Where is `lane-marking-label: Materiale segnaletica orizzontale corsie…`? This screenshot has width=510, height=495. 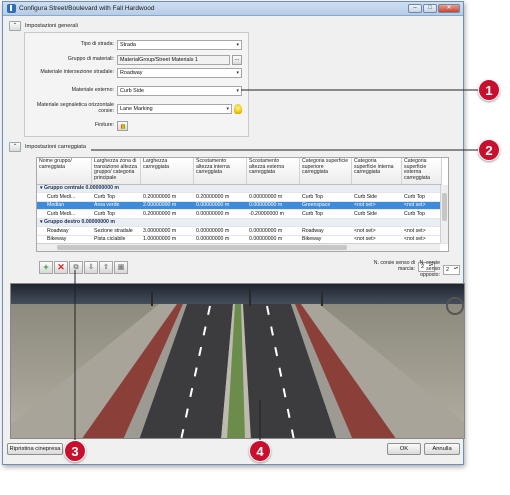
lane-marking-label: Materiale segnaletica orizzontale corsie… is located at coordinates (75, 108).